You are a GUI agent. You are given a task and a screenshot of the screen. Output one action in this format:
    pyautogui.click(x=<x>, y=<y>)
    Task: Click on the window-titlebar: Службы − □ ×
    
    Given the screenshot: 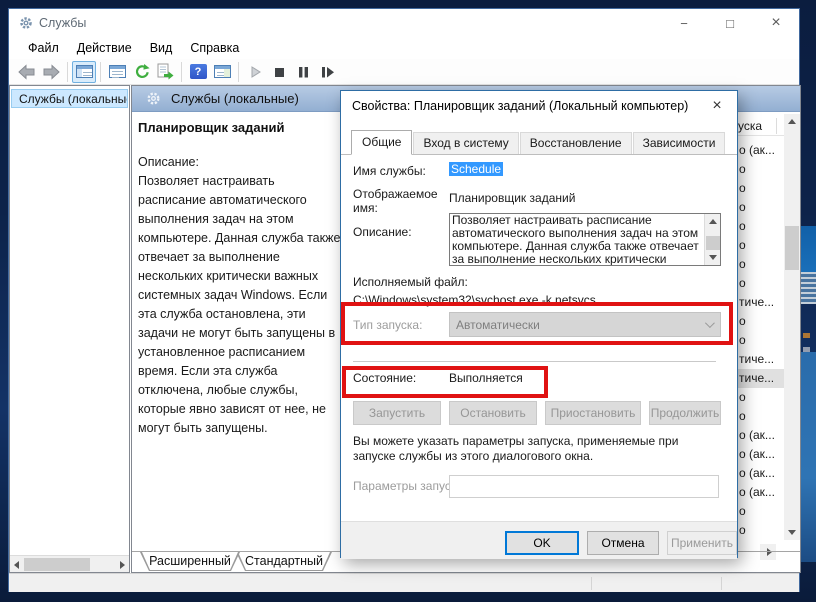 What is the action you would take?
    pyautogui.click(x=404, y=23)
    